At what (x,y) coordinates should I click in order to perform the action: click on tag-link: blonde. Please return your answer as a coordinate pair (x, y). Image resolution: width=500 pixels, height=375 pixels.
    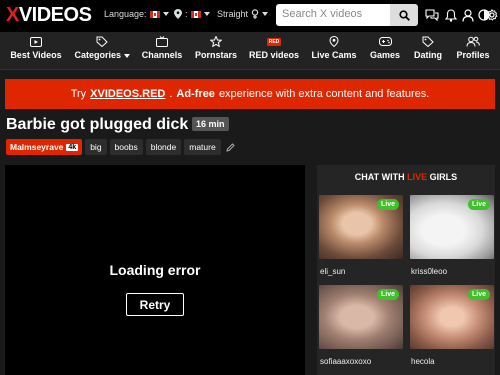
    Looking at the image, I should click on (163, 147).